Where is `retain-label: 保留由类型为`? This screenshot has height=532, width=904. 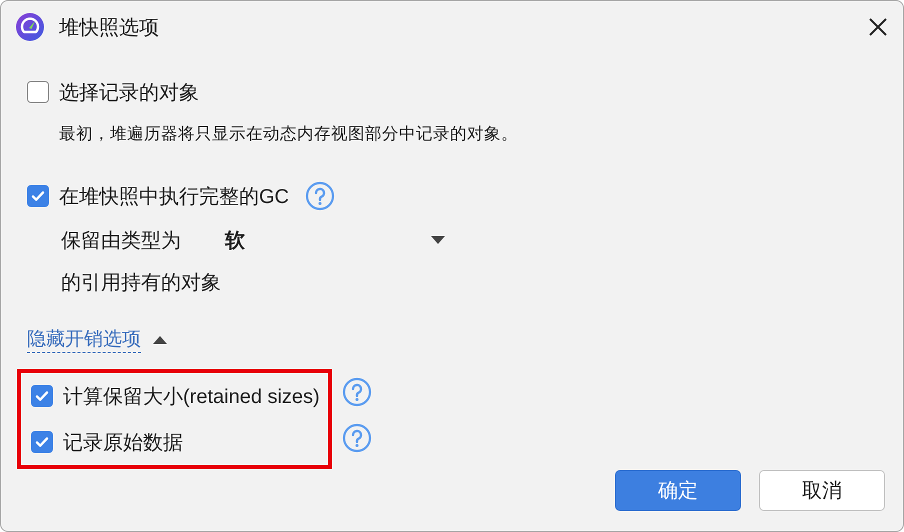 retain-label: 保留由类型为 is located at coordinates (121, 241).